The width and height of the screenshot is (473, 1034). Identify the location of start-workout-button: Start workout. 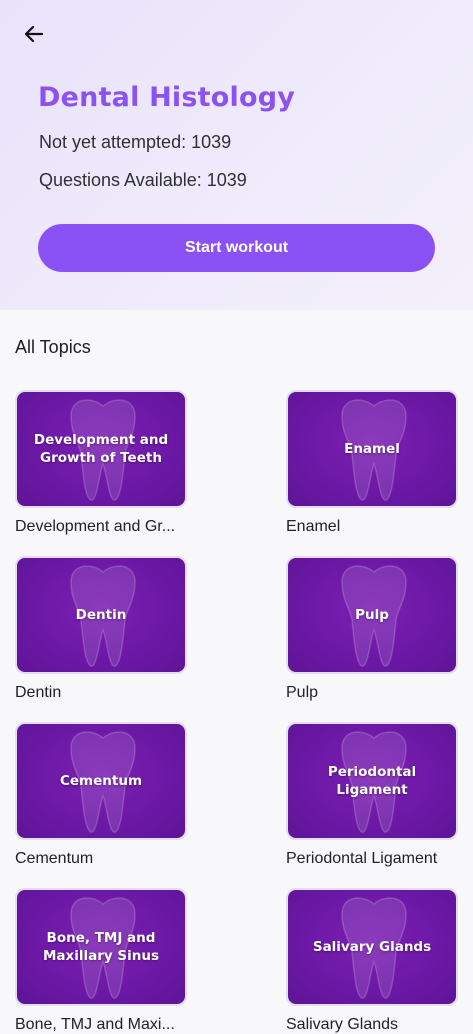
(236, 248).